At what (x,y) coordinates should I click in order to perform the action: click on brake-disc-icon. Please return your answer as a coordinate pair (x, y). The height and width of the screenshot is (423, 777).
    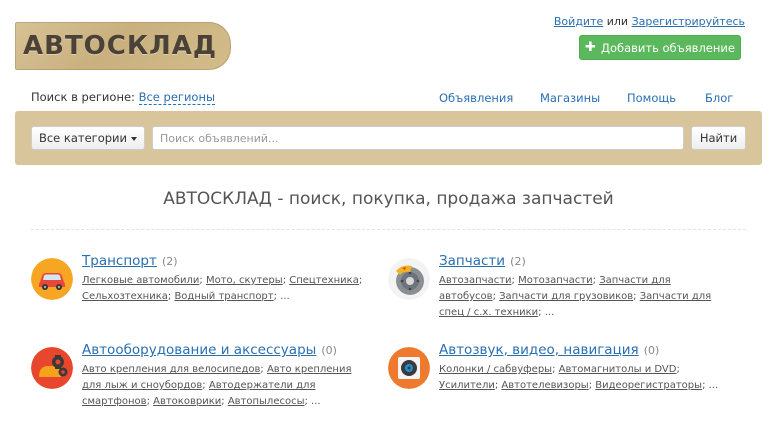
    Looking at the image, I should click on (409, 279).